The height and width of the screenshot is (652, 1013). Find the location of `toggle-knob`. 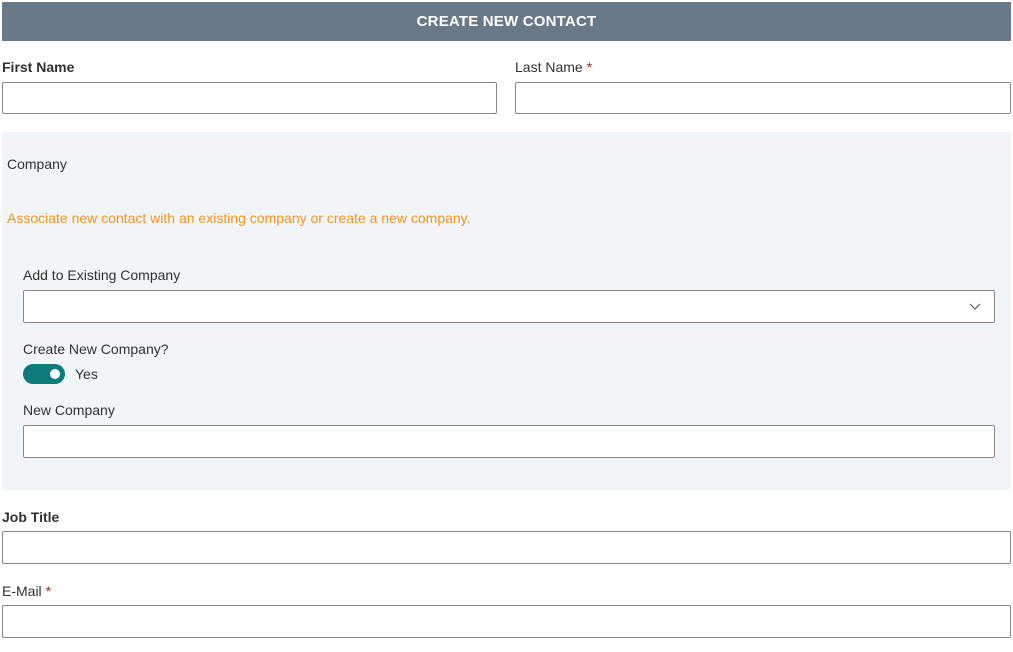

toggle-knob is located at coordinates (55, 374).